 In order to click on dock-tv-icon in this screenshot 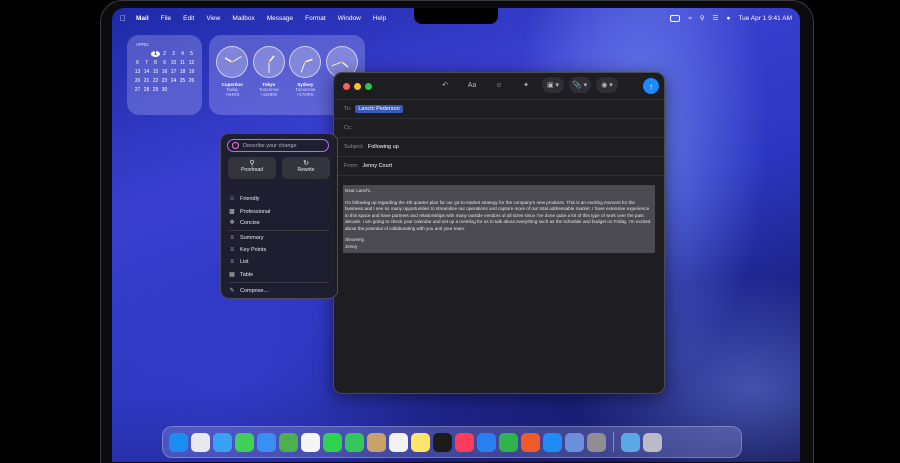, I will do `click(442, 442)`.